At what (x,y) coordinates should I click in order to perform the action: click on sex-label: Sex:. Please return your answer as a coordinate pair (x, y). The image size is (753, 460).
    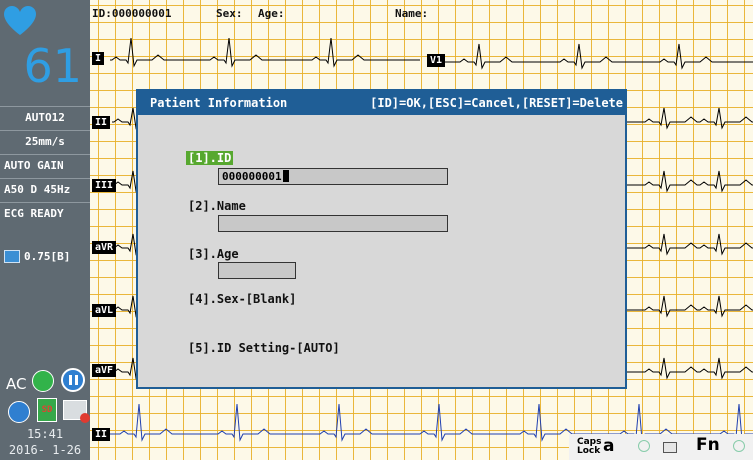
    Looking at the image, I should click on (229, 13).